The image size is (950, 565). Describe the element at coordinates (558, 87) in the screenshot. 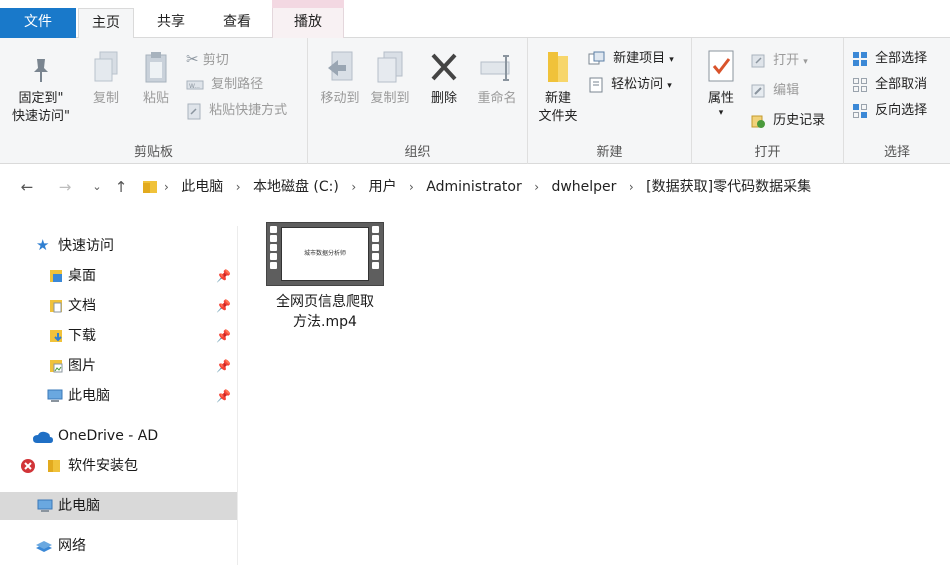

I see `new-folder-button: 新建 文件夹` at that location.